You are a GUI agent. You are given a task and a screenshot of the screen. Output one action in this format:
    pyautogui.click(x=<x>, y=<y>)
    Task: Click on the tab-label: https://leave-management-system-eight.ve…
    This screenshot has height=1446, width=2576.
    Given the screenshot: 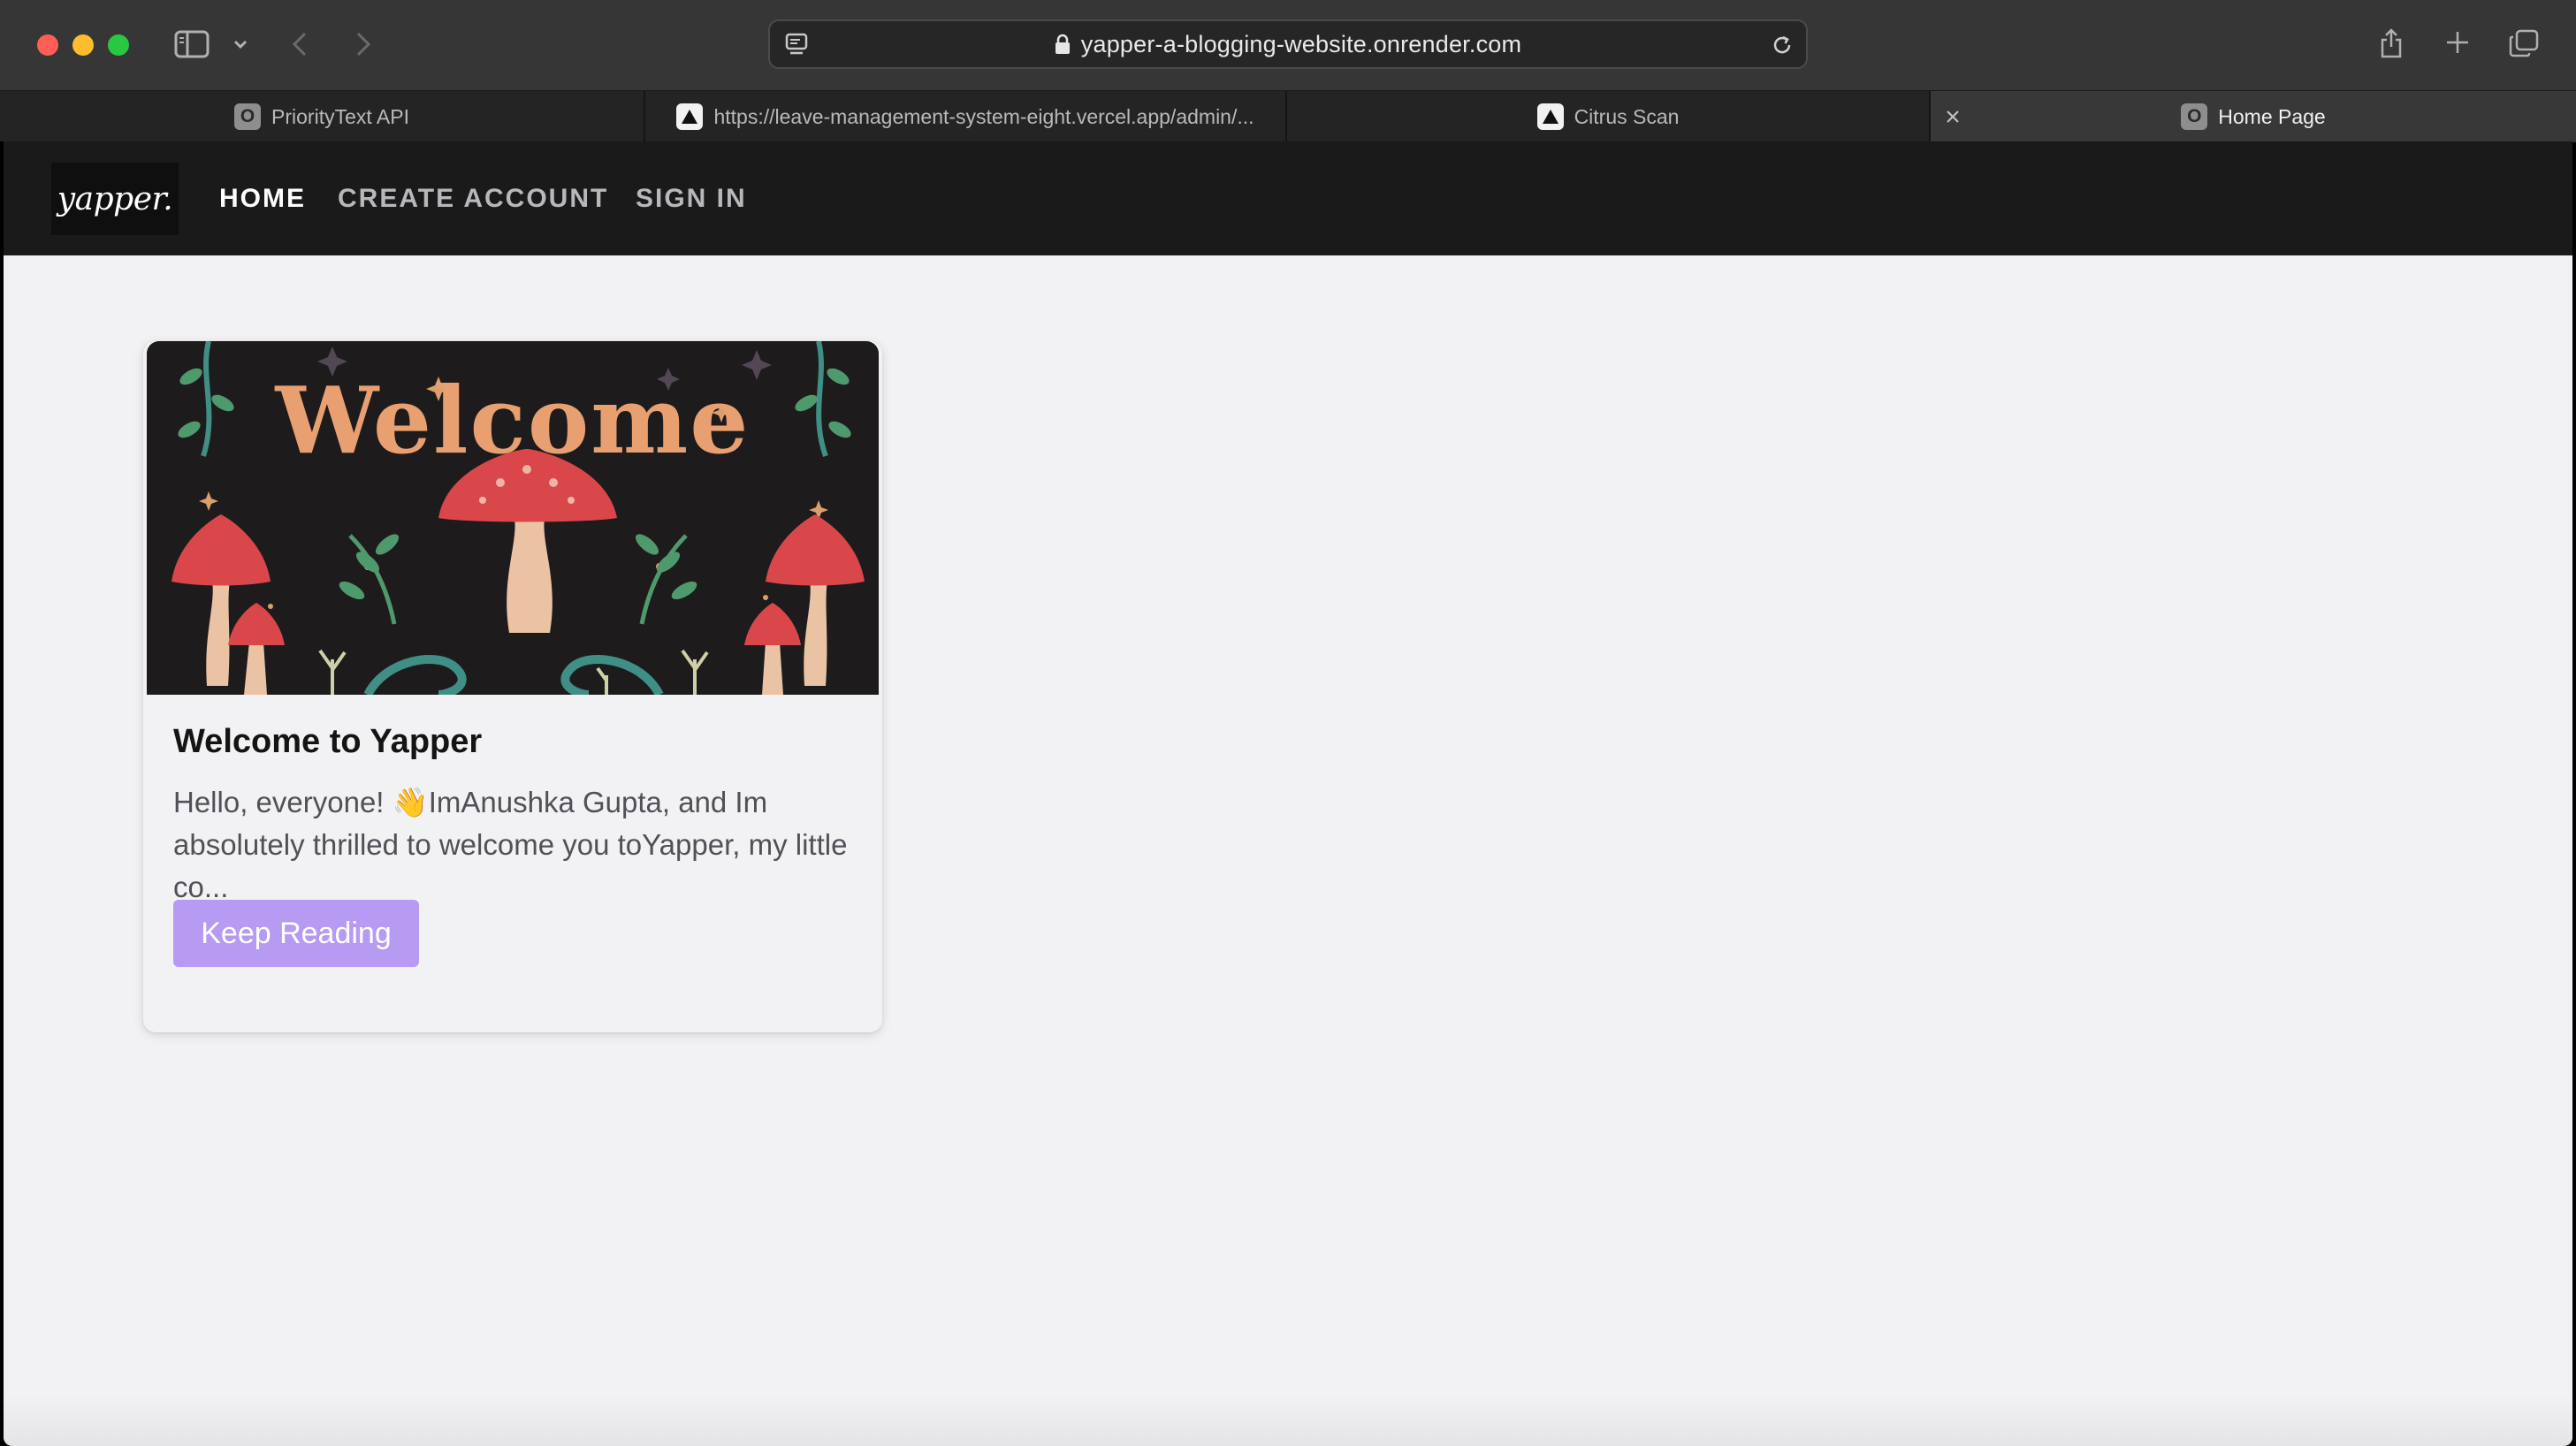 What is the action you would take?
    pyautogui.click(x=983, y=116)
    